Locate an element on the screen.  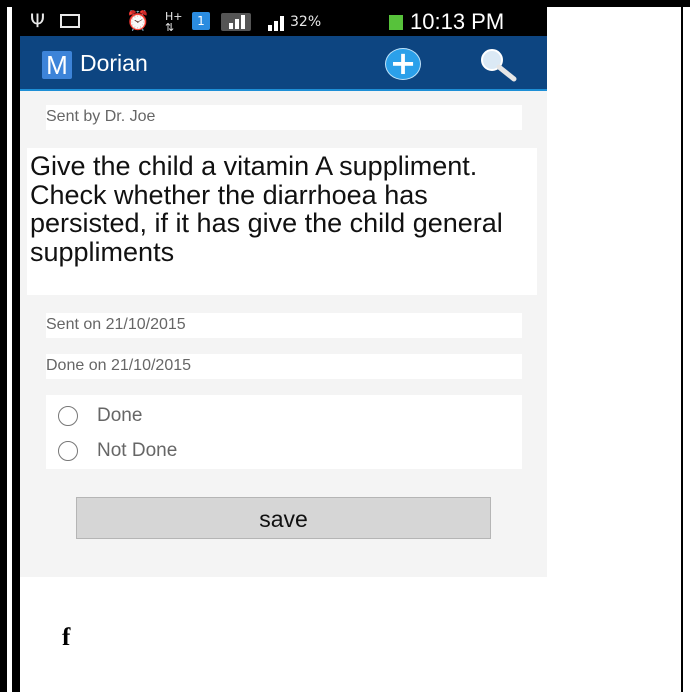
sent-on-field: Sent on 21/10/2015 is located at coordinates (284, 325).